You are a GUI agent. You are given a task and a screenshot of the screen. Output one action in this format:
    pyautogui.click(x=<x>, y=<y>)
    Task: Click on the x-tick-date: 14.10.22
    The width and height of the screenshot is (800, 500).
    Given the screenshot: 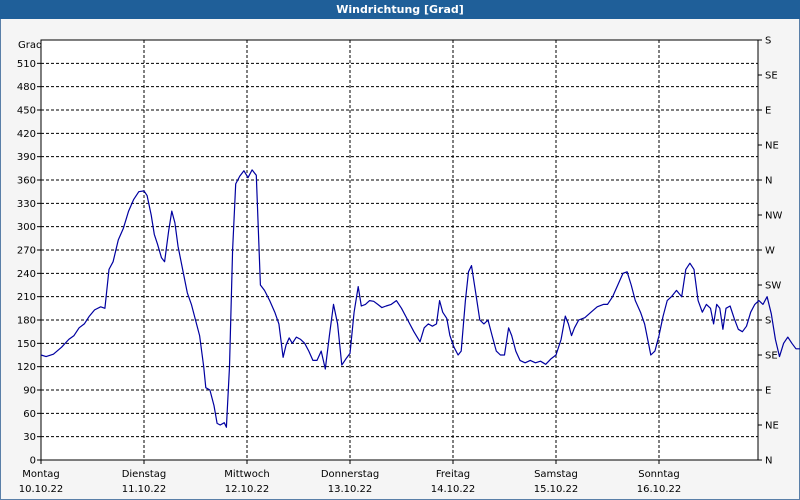 What is the action you would take?
    pyautogui.click(x=453, y=489)
    